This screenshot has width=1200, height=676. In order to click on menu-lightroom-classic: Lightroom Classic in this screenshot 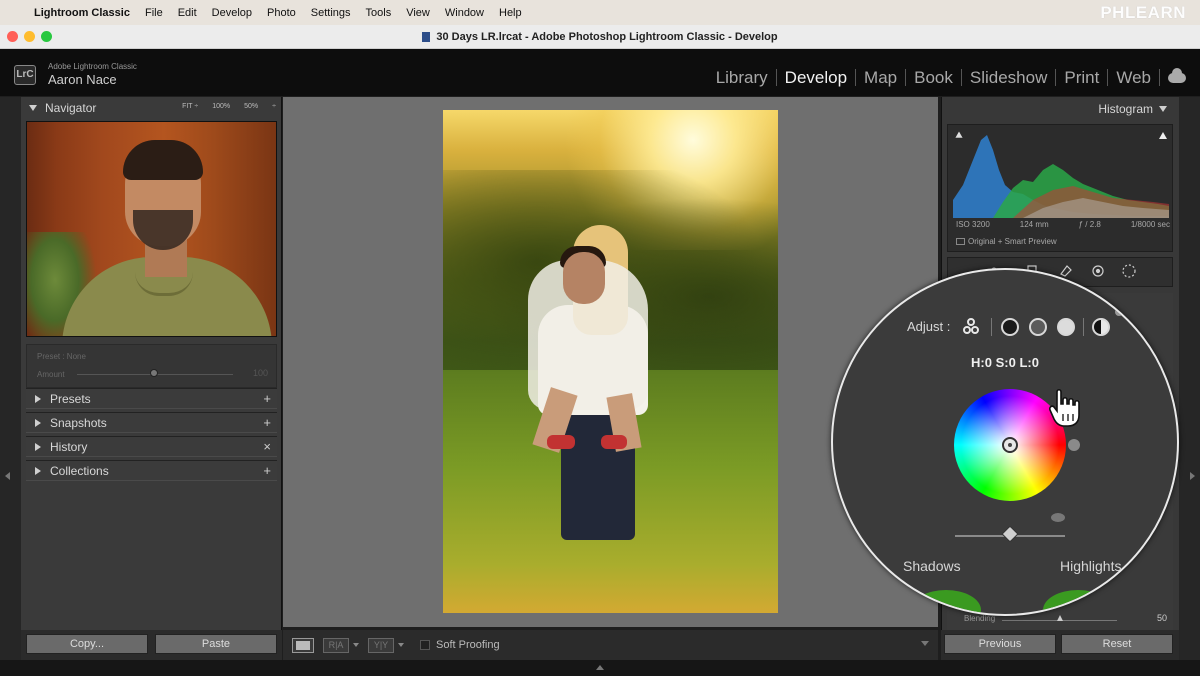, I will do `click(82, 13)`.